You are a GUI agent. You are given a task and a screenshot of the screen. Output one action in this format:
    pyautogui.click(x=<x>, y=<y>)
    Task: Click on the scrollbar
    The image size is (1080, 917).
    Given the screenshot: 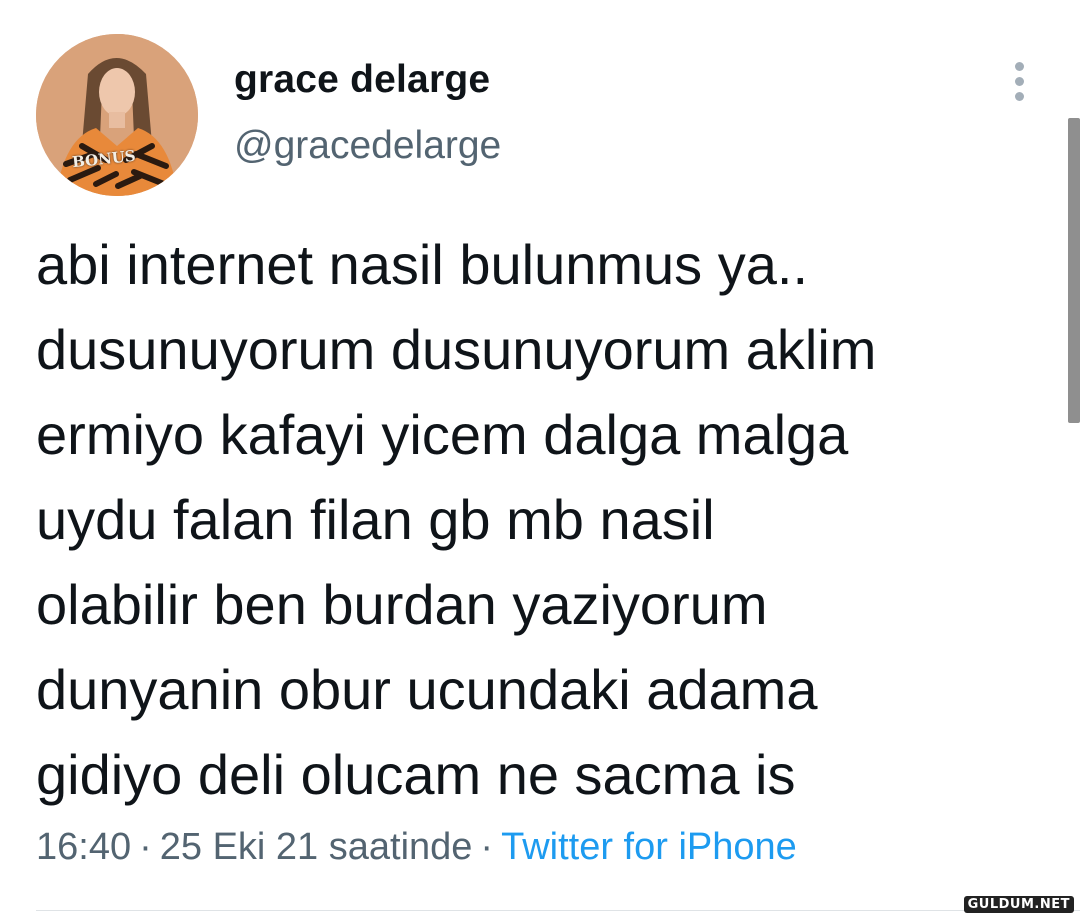 What is the action you would take?
    pyautogui.click(x=1074, y=270)
    